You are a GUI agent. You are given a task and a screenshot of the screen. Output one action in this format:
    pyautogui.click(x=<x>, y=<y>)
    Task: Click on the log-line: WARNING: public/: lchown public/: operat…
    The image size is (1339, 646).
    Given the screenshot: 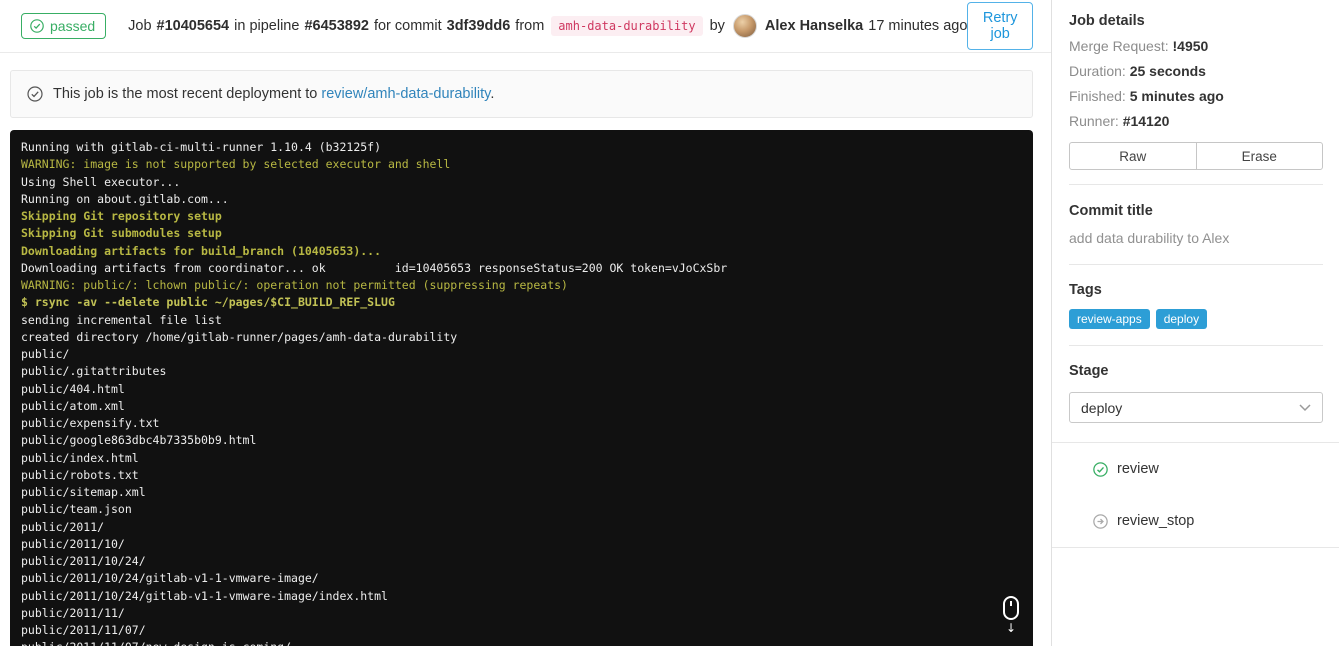 What is the action you would take?
    pyautogui.click(x=294, y=285)
    